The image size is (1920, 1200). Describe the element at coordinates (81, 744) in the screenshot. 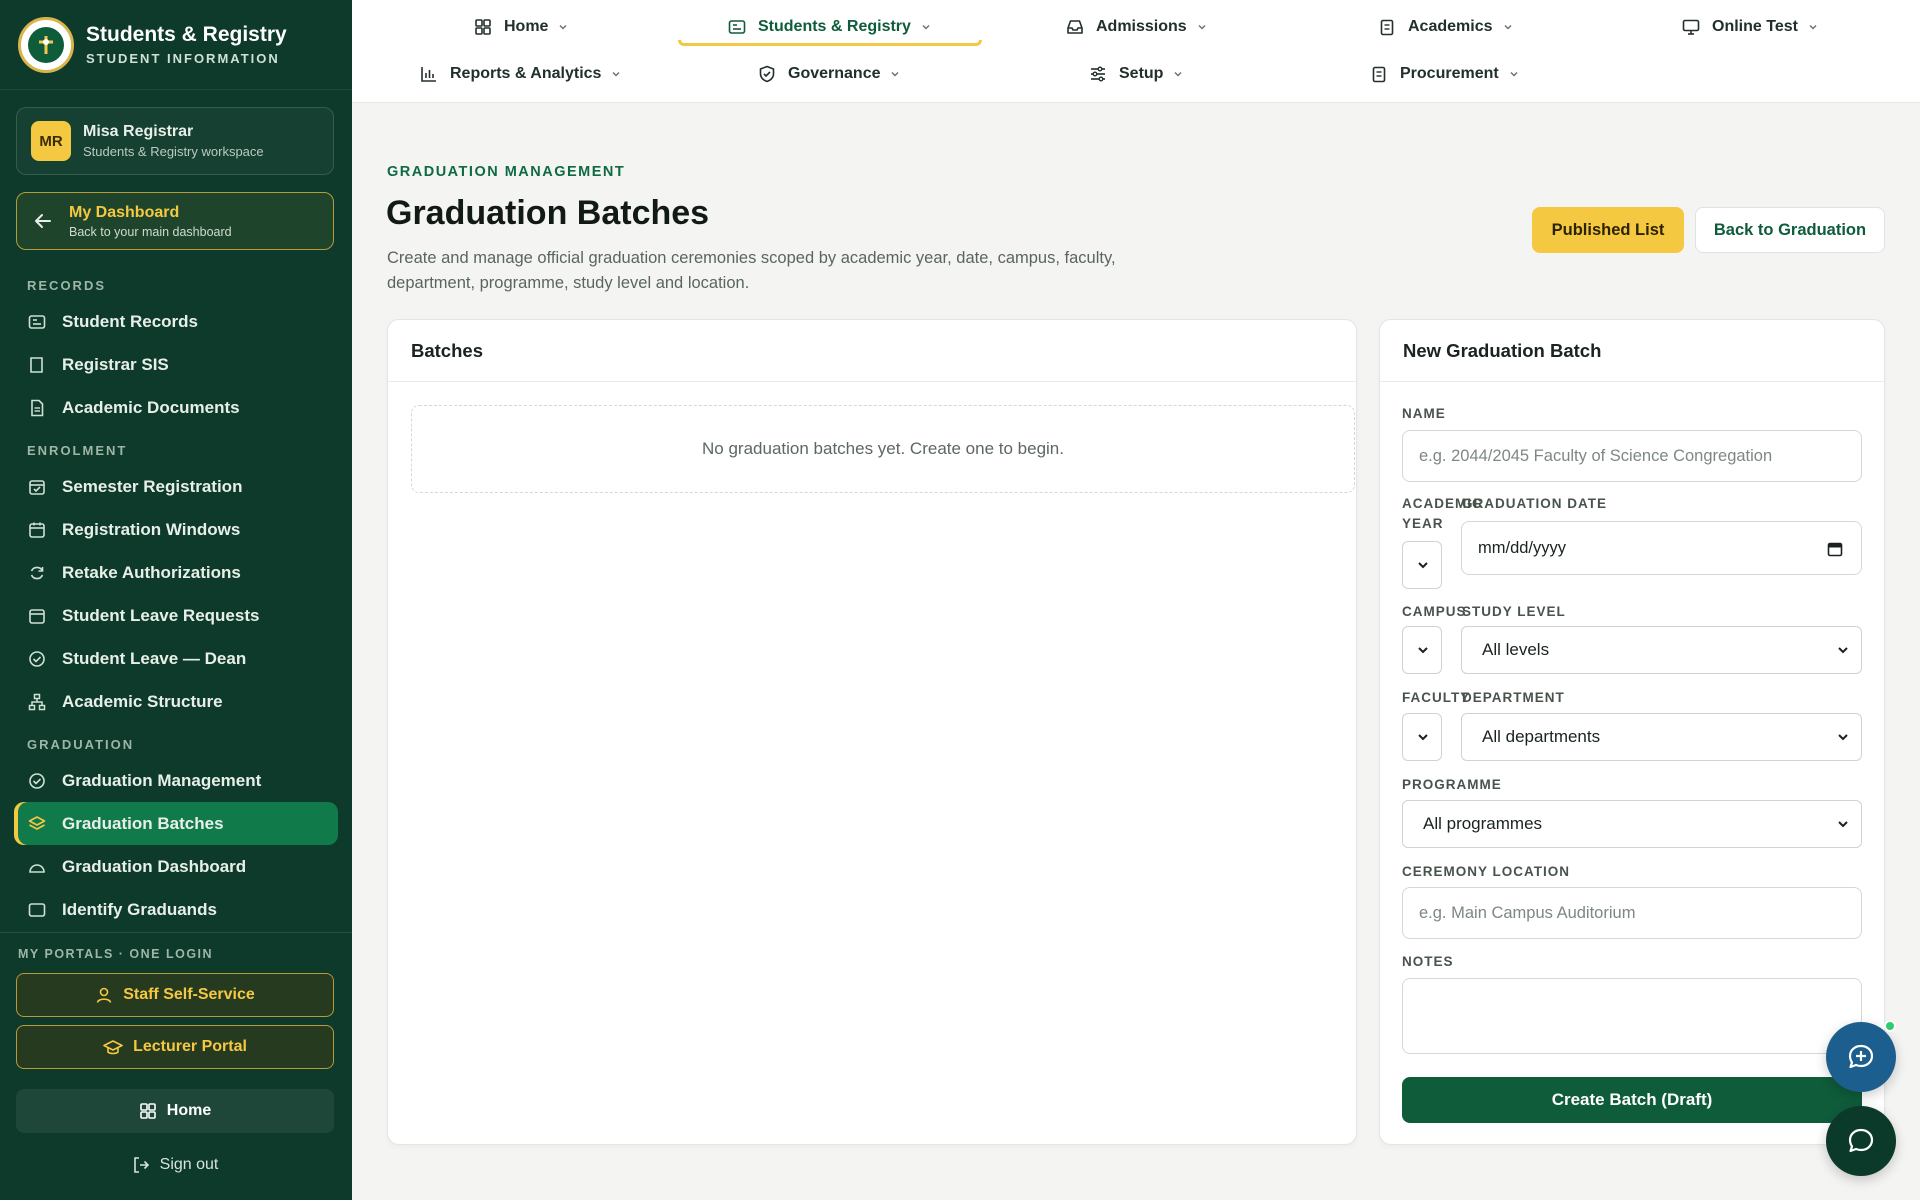

I see `section-label-graduation: GRADUATION` at that location.